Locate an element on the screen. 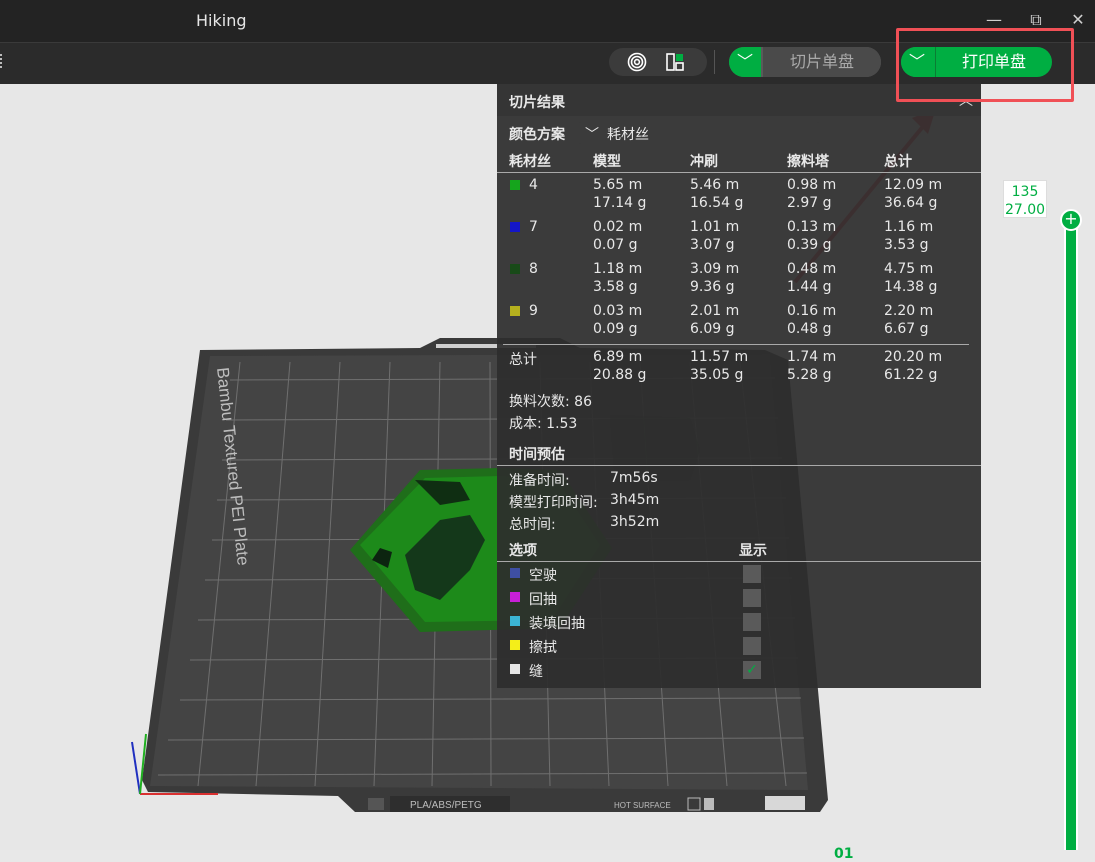 The height and width of the screenshot is (862, 1095). cell: 0.48 m is located at coordinates (812, 269).